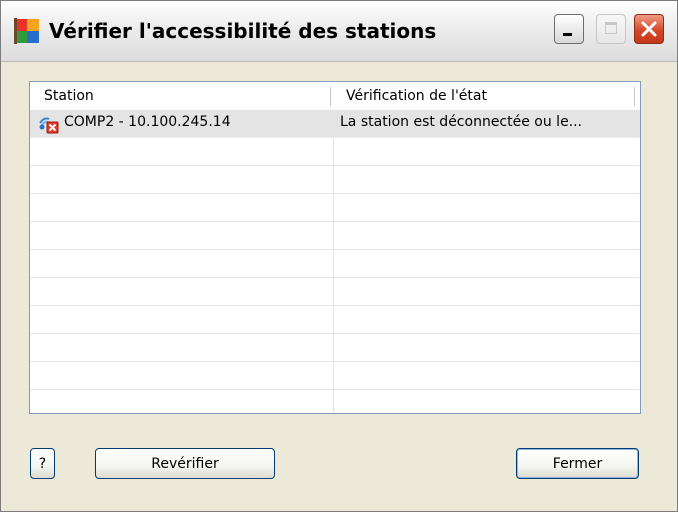 The image size is (678, 512). What do you see at coordinates (243, 31) in the screenshot?
I see `window-title: Vérifier l'accessibilité des stations` at bounding box center [243, 31].